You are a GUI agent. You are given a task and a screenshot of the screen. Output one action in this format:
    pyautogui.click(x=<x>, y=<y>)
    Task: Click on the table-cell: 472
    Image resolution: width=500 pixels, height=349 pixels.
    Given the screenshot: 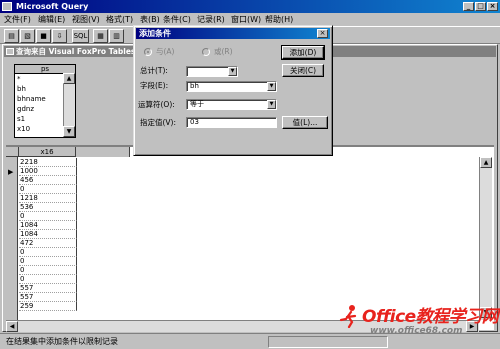 What is the action you would take?
    pyautogui.click(x=48, y=243)
    